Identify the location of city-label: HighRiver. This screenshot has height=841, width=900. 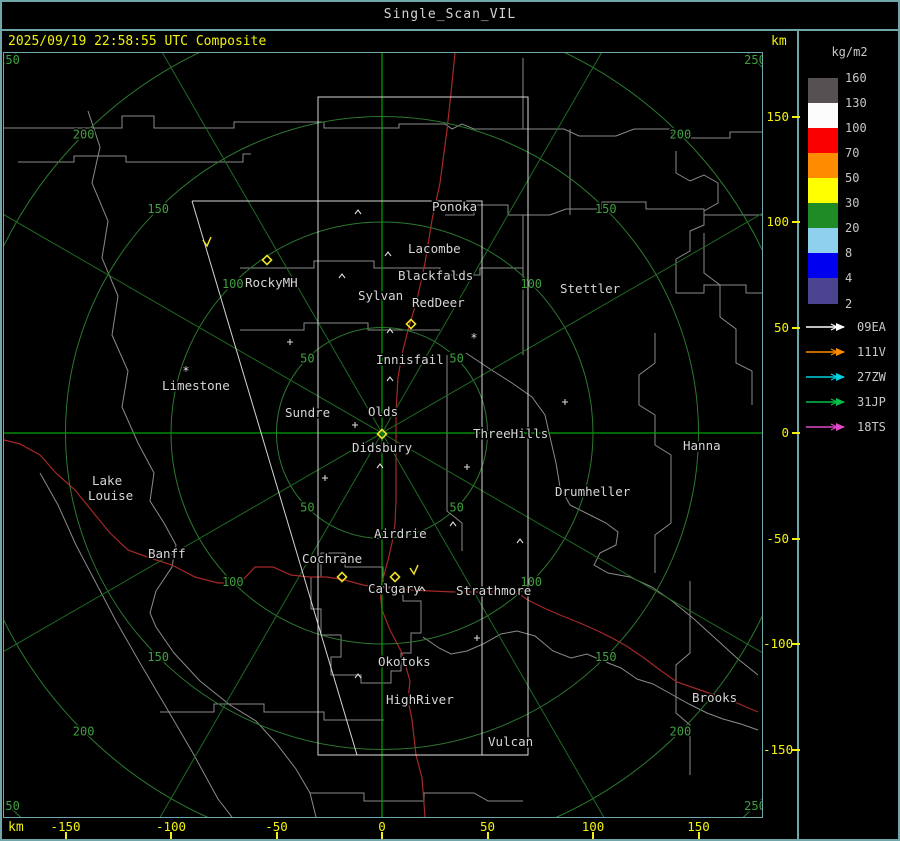
(420, 699).